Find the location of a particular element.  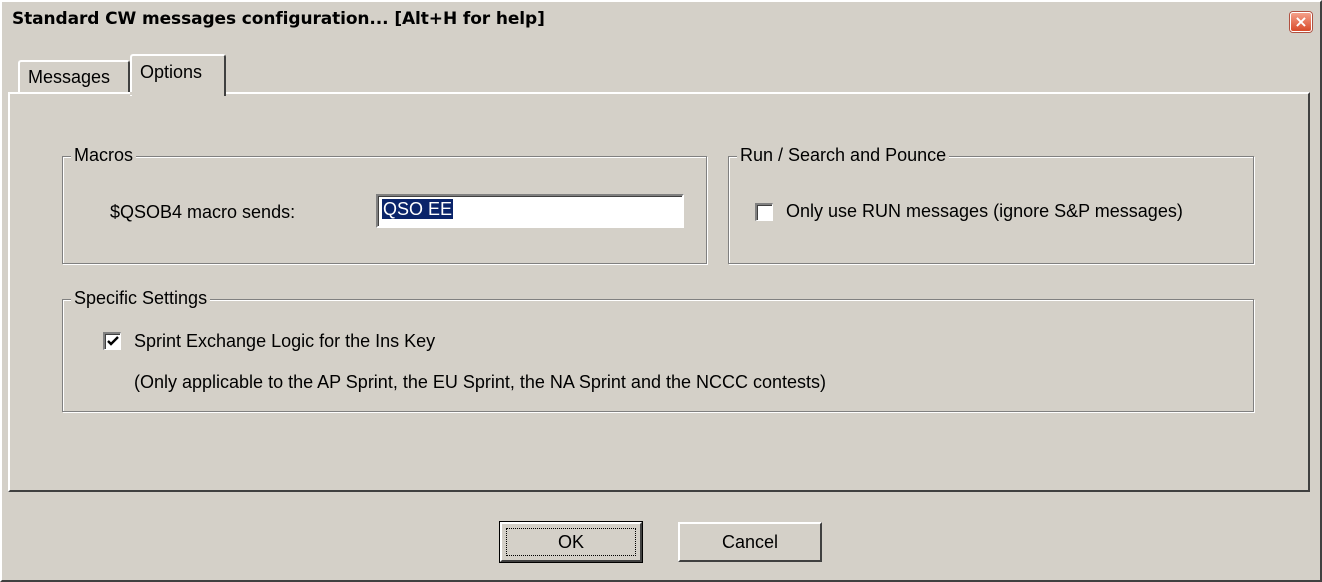

run-sp-group-legend: Run / Search and Pounce is located at coordinates (843, 155).